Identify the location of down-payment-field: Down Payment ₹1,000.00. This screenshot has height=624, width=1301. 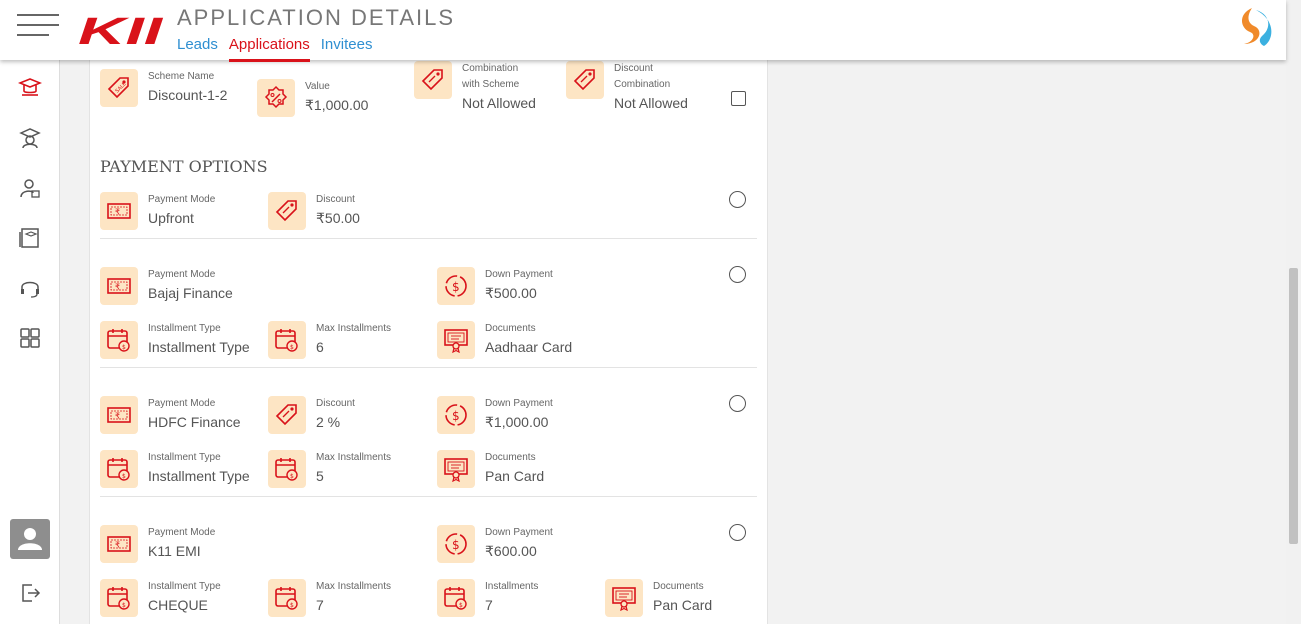
(495, 415).